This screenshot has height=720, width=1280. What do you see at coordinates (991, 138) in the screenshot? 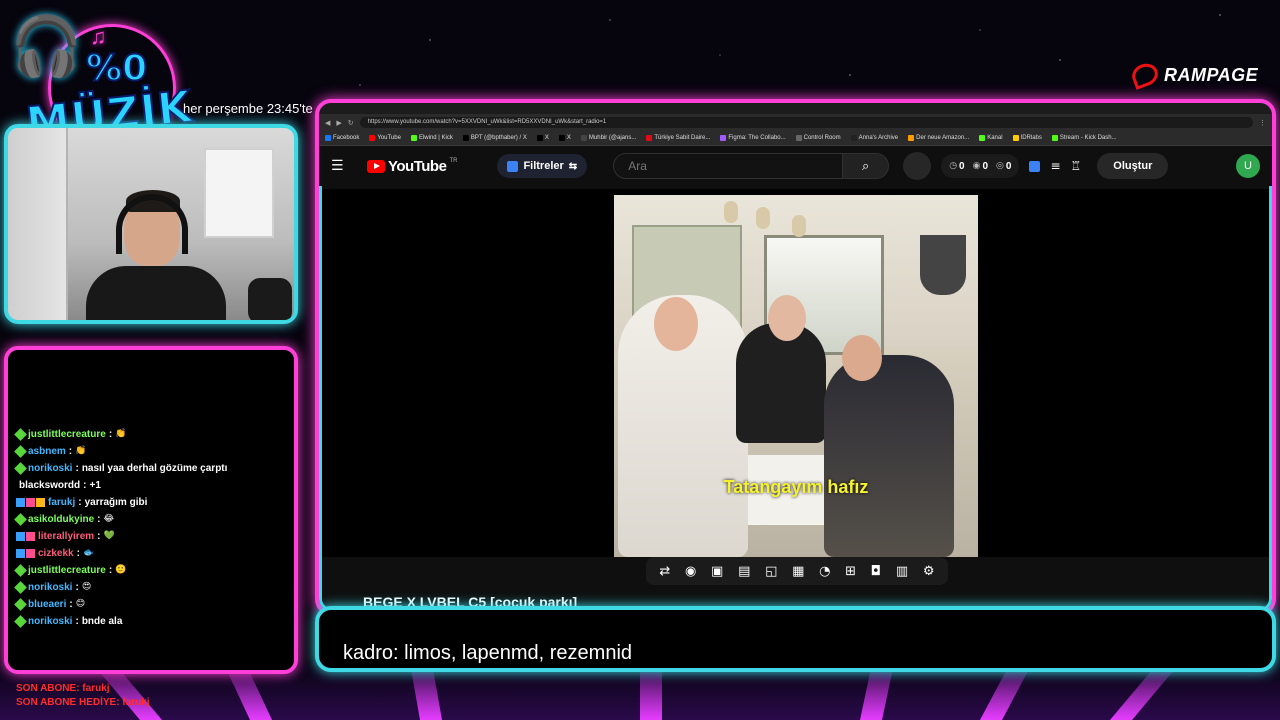
I see `bookmark-item: Kanal` at bounding box center [991, 138].